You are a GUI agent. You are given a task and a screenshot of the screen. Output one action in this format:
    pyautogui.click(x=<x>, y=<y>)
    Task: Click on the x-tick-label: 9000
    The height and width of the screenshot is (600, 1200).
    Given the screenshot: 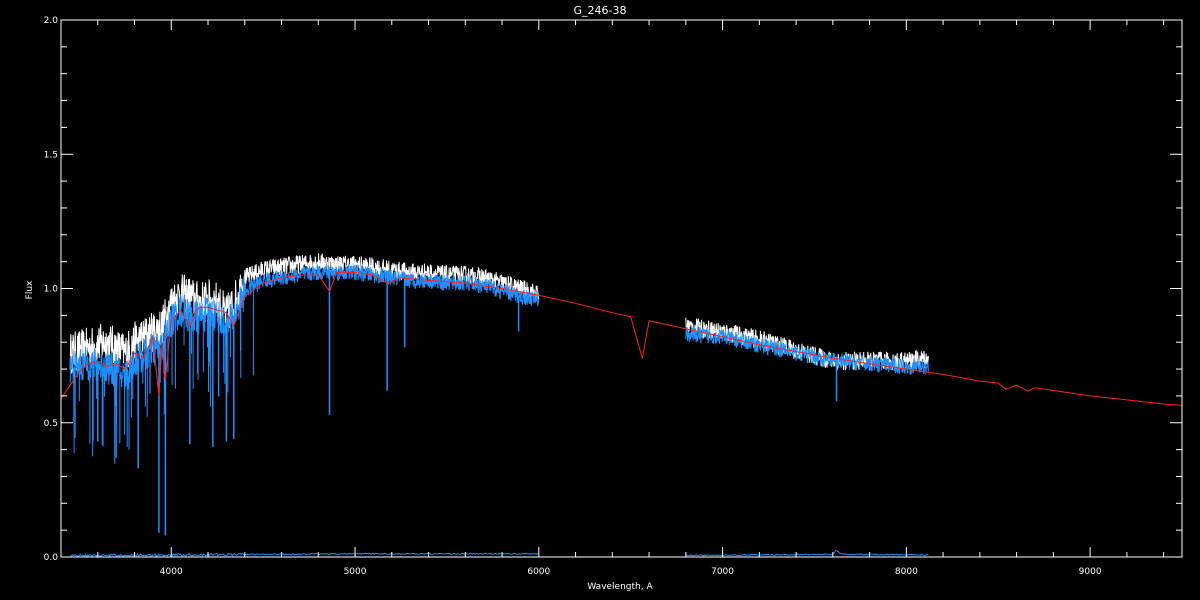 What is the action you would take?
    pyautogui.click(x=1090, y=572)
    